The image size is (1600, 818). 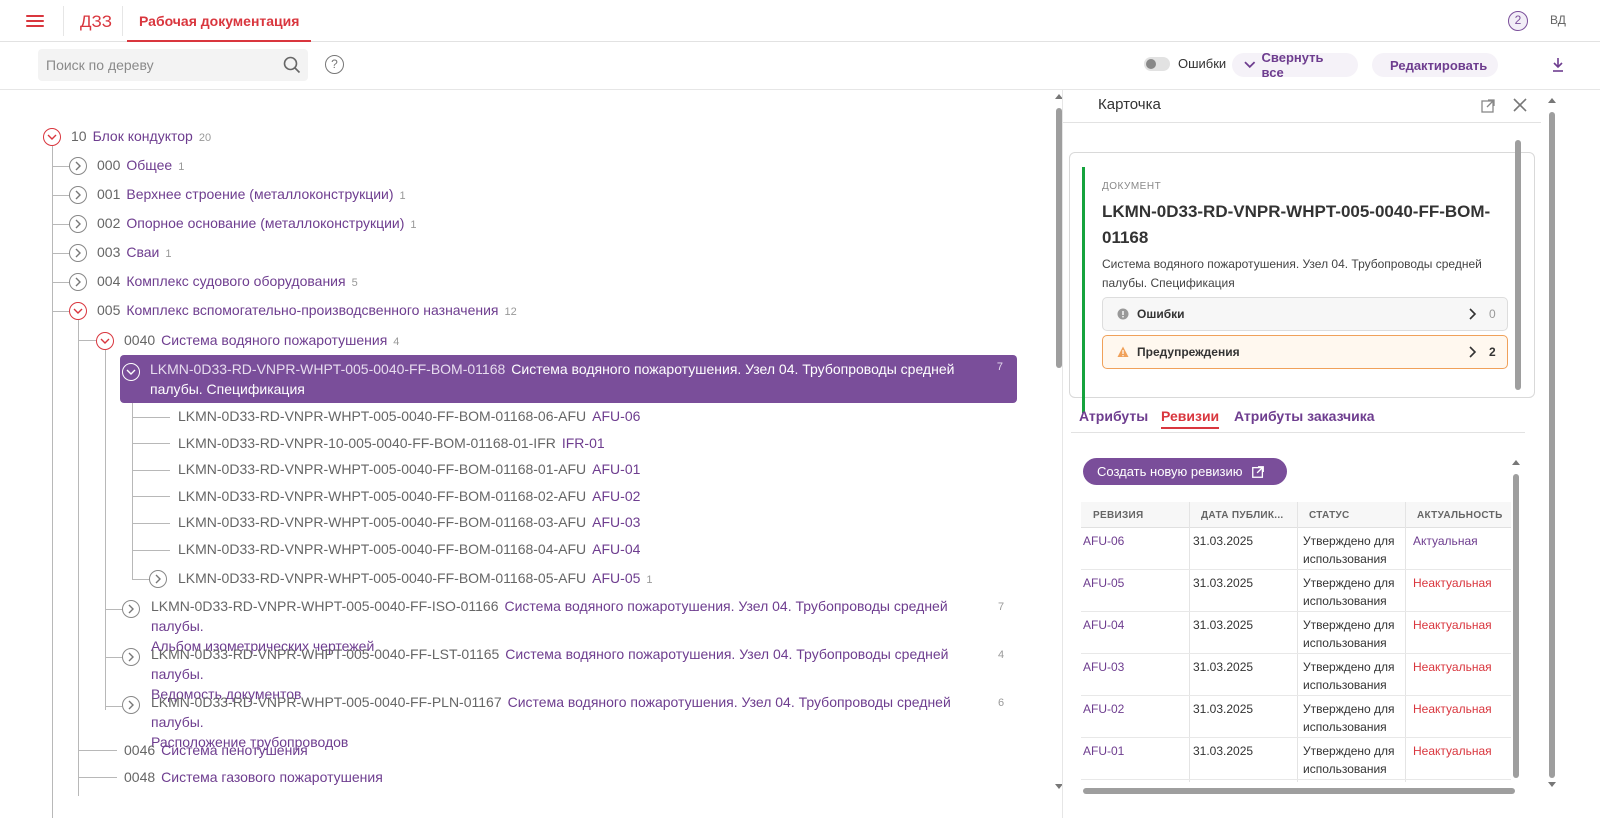 I want to click on tree-node: 000 Общее 1, so click(x=140, y=166).